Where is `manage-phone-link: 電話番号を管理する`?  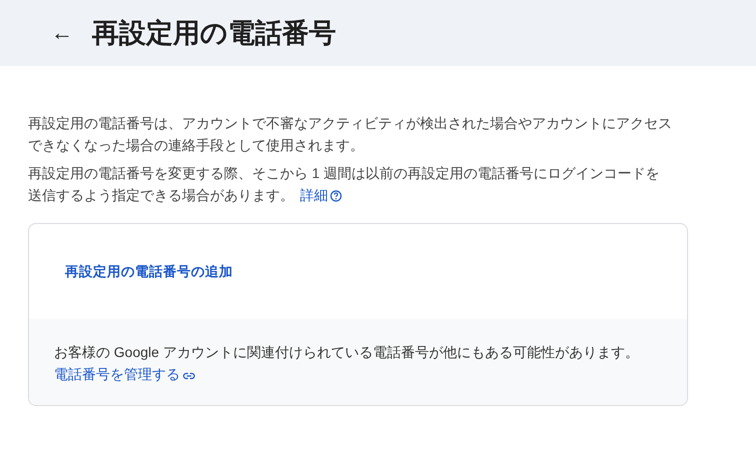
manage-phone-link: 電話番号を管理する is located at coordinates (124, 374).